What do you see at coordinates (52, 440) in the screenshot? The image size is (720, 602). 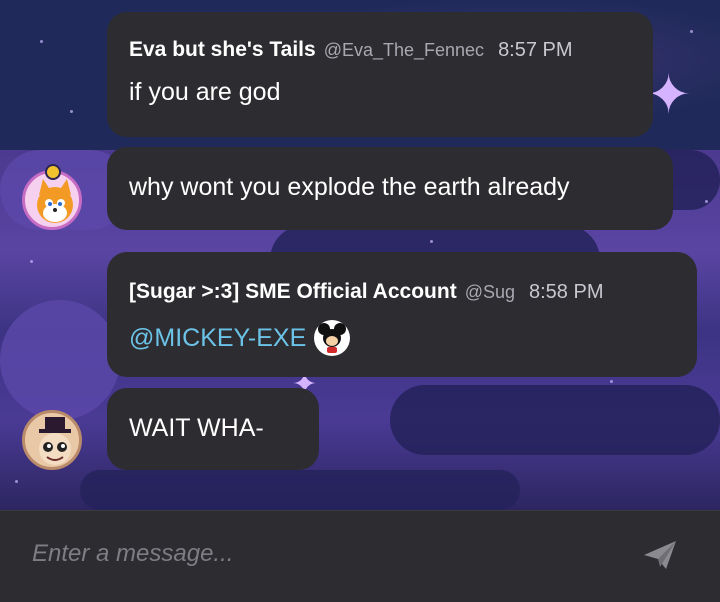 I see `avatar` at bounding box center [52, 440].